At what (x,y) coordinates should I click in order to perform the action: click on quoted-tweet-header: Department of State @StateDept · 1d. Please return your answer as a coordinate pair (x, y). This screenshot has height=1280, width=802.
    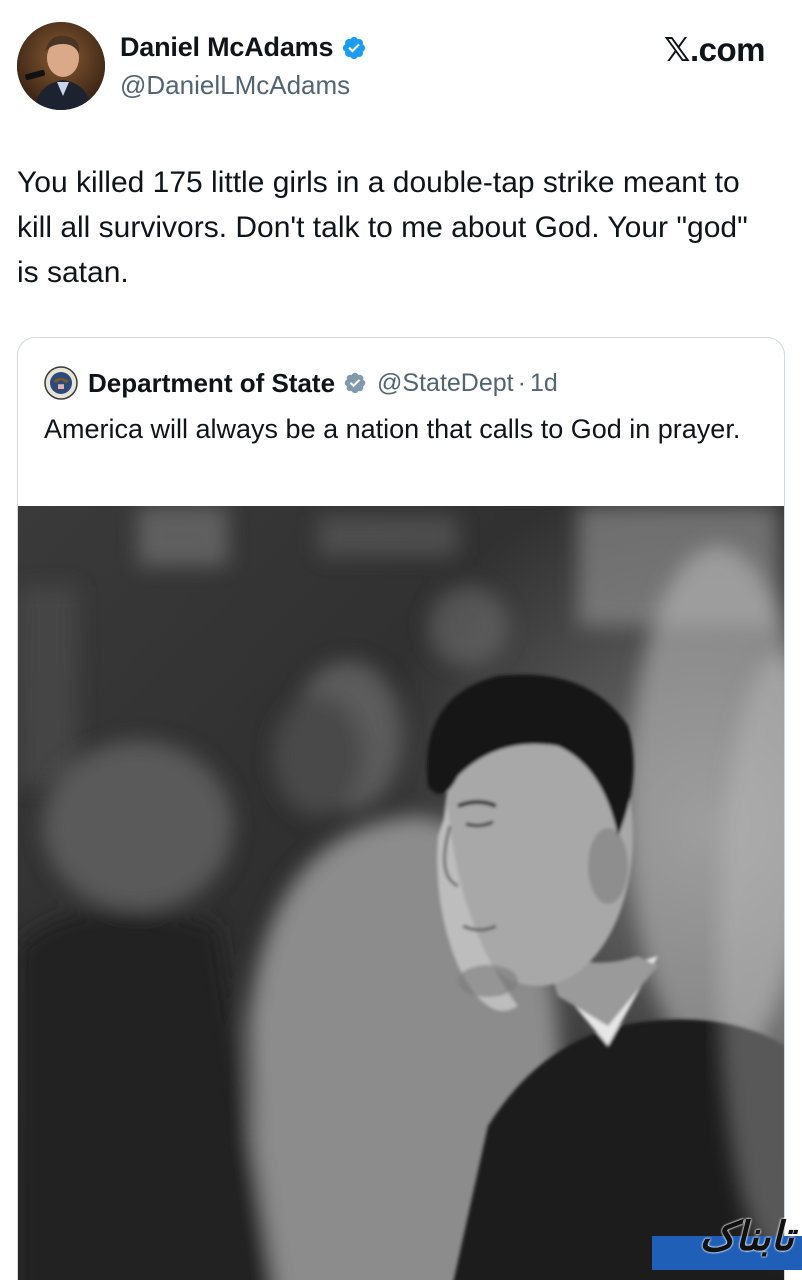
    Looking at the image, I should click on (301, 383).